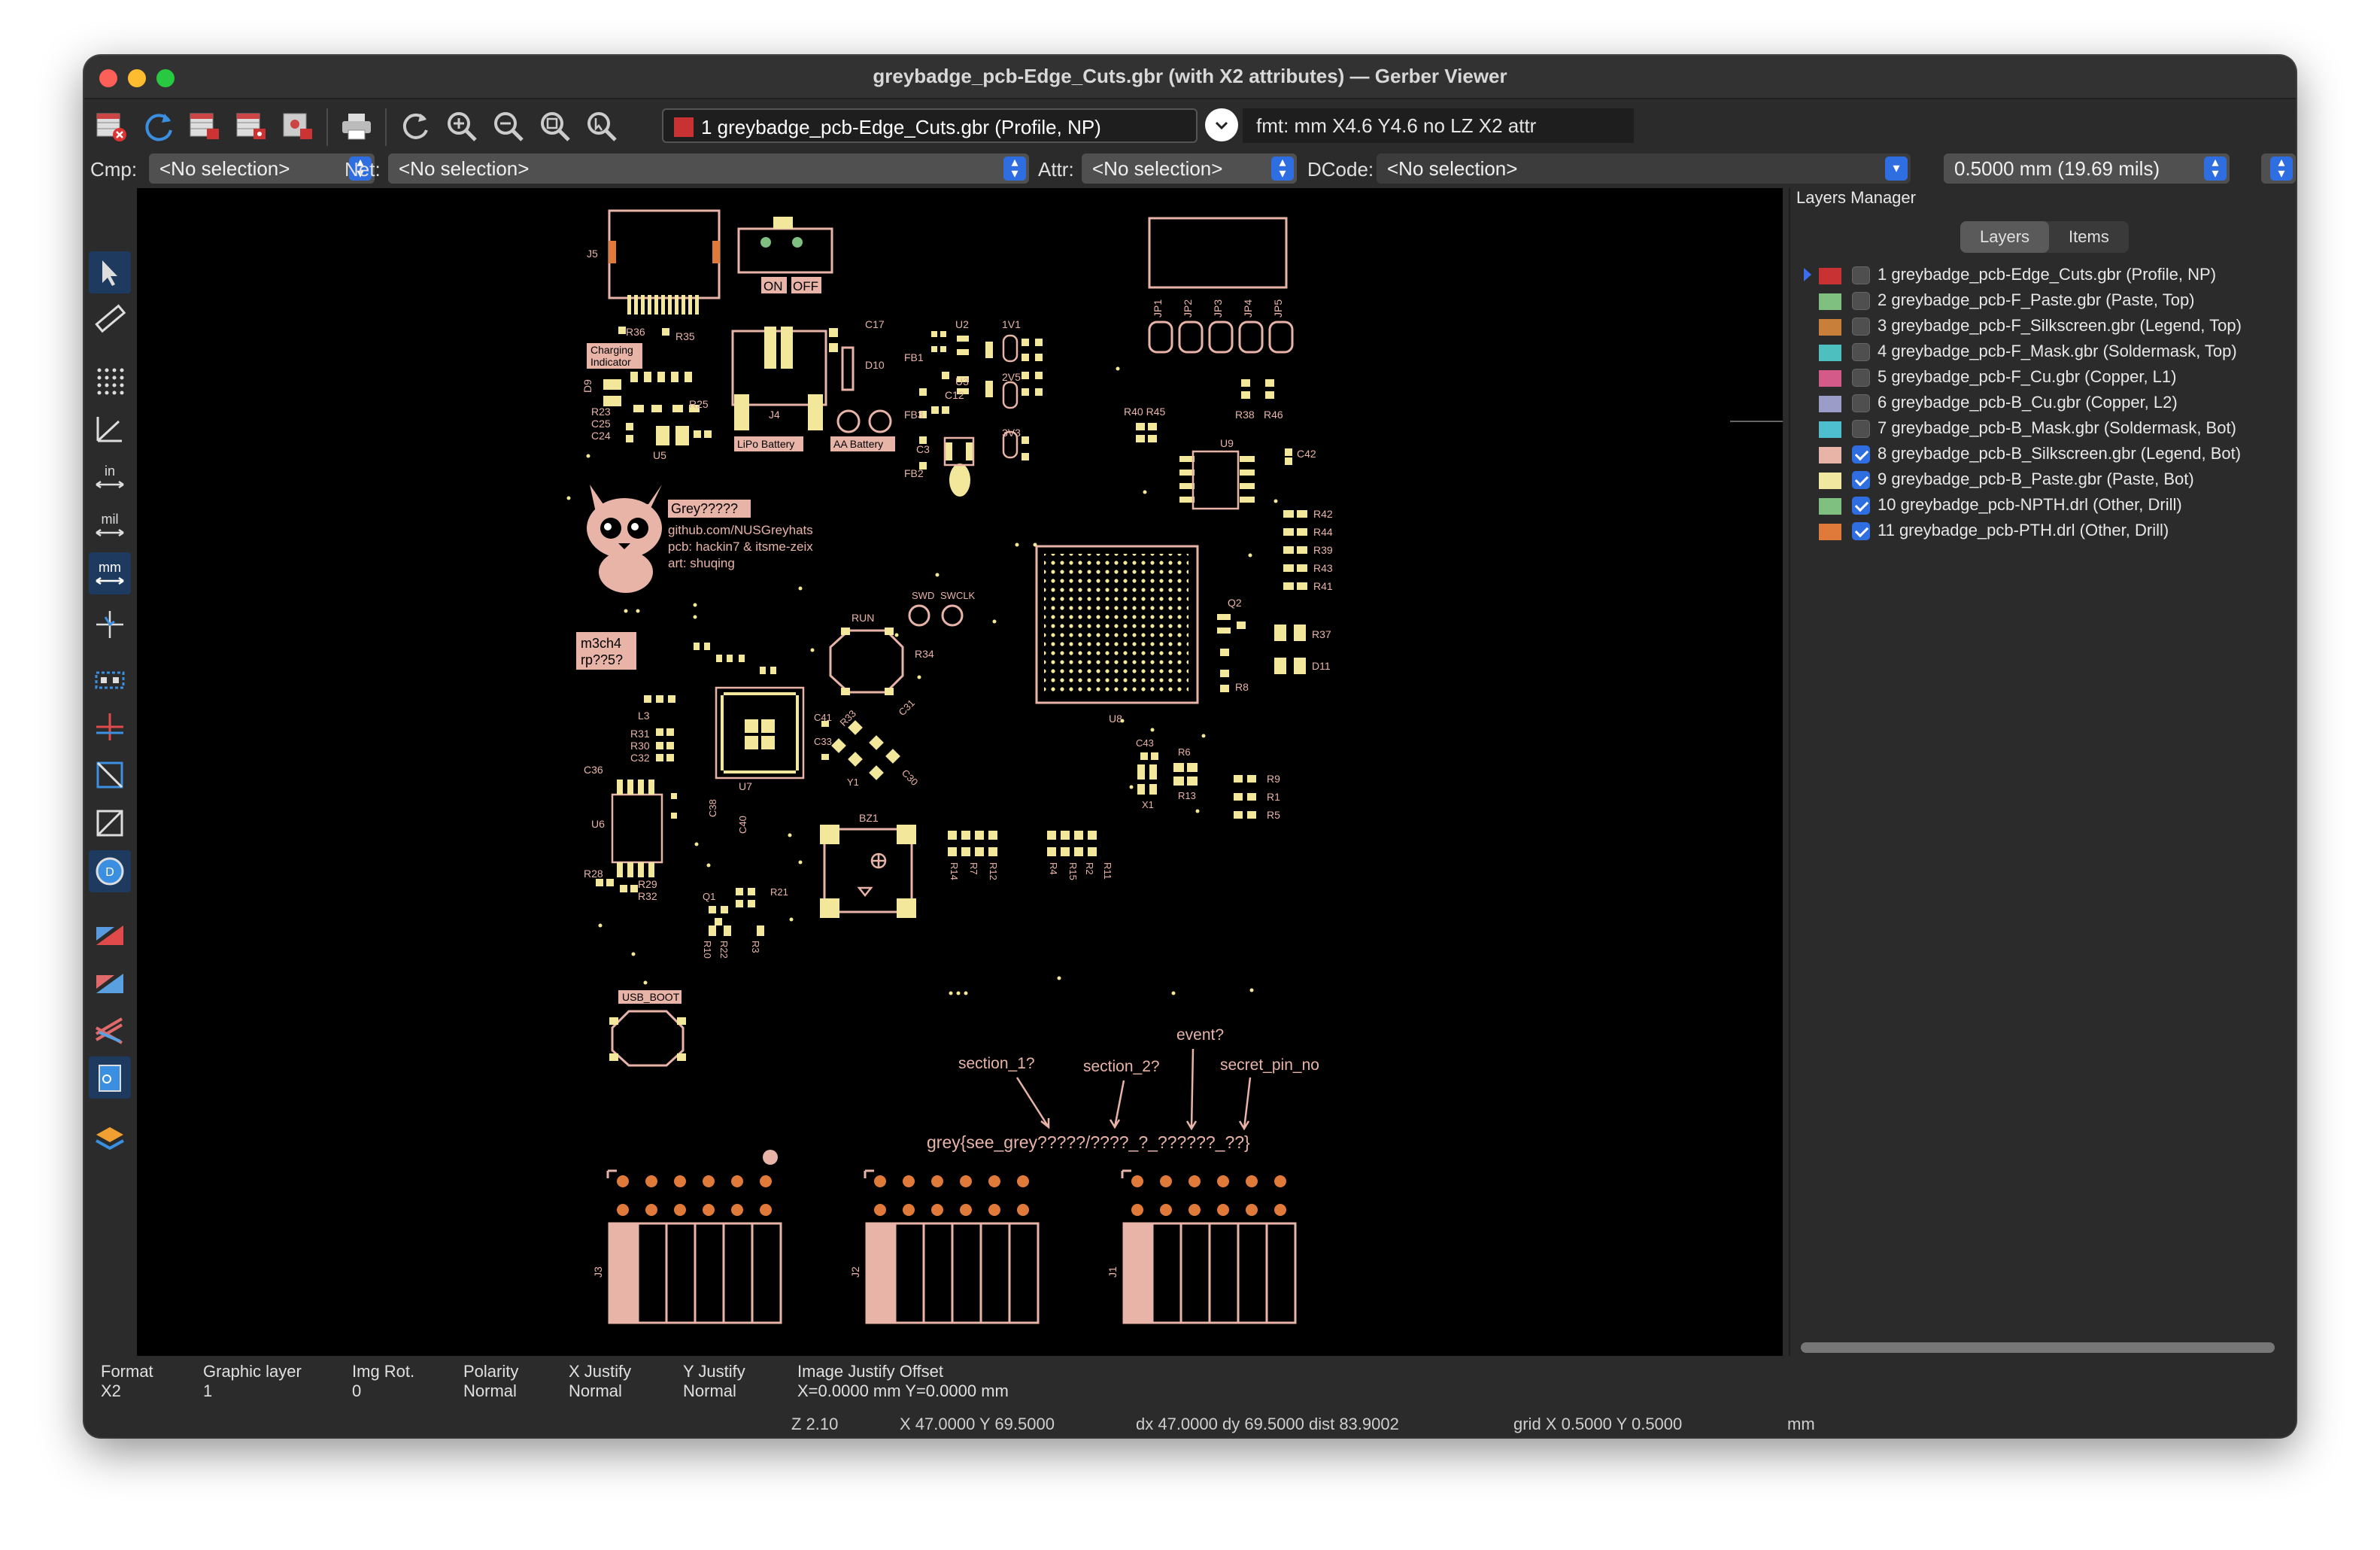  I want to click on diff-mode-button, so click(110, 981).